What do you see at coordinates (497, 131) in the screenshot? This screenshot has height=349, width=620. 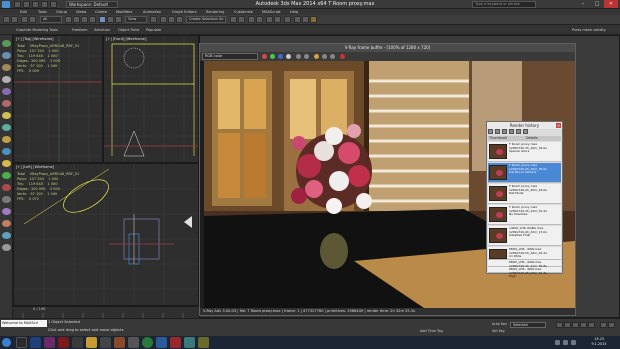 I see `load-icon` at bounding box center [497, 131].